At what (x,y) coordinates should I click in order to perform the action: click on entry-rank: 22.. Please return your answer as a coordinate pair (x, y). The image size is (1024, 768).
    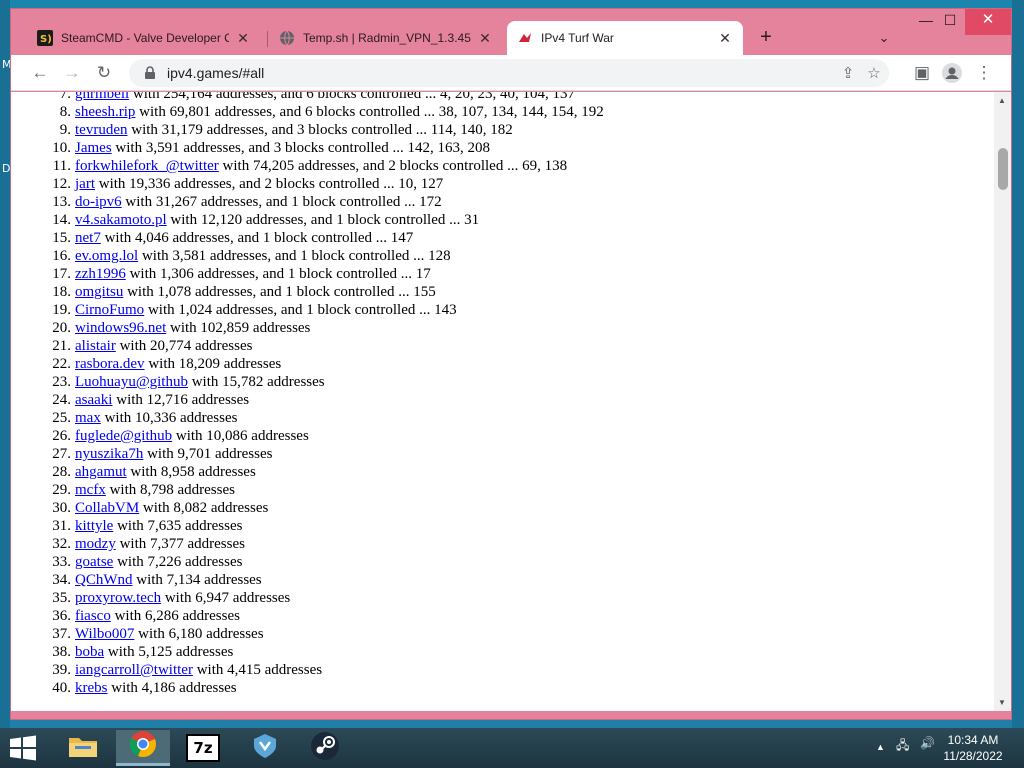
    Looking at the image, I should click on (61, 364).